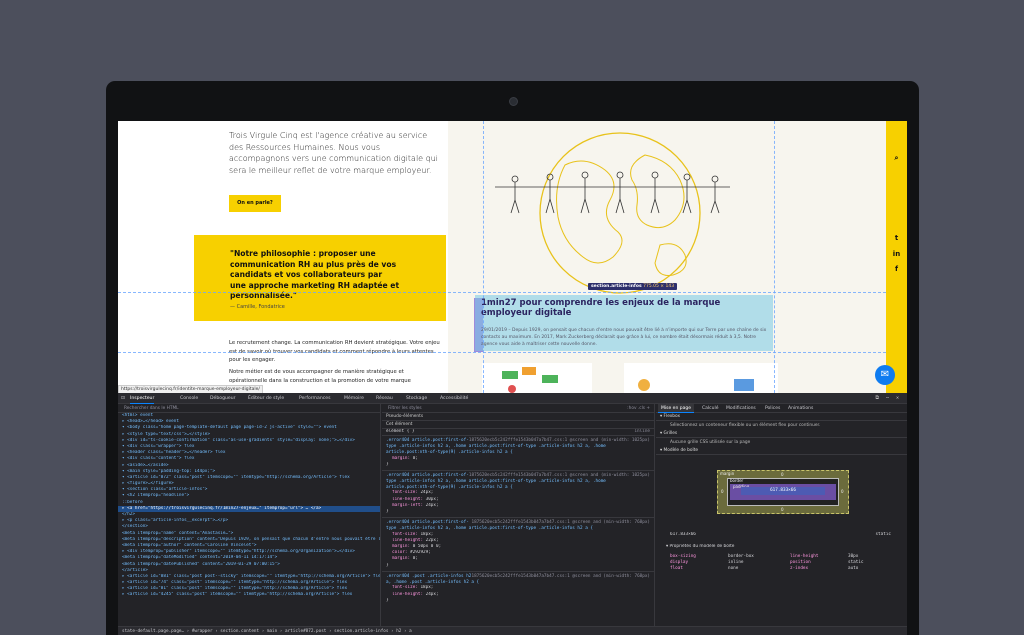 Image resolution: width=1024 pixels, height=635 pixels. What do you see at coordinates (502, 292) in the screenshot?
I see `guide-line-top` at bounding box center [502, 292].